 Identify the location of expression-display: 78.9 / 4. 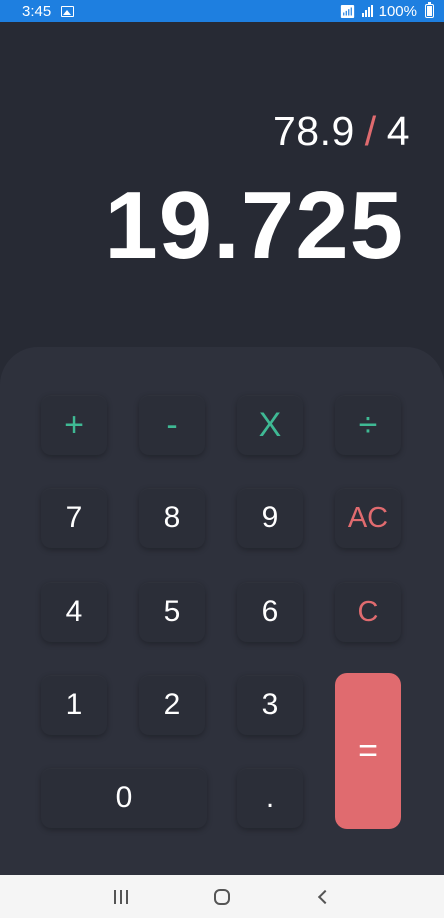
(341, 131).